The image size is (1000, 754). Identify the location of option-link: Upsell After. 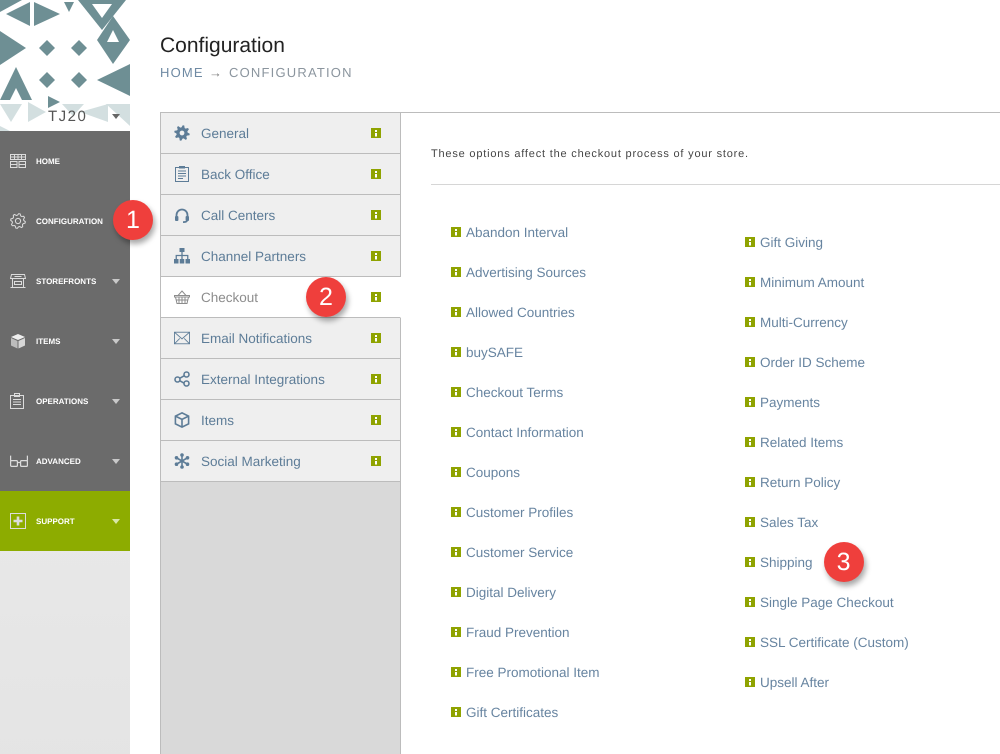
(795, 682).